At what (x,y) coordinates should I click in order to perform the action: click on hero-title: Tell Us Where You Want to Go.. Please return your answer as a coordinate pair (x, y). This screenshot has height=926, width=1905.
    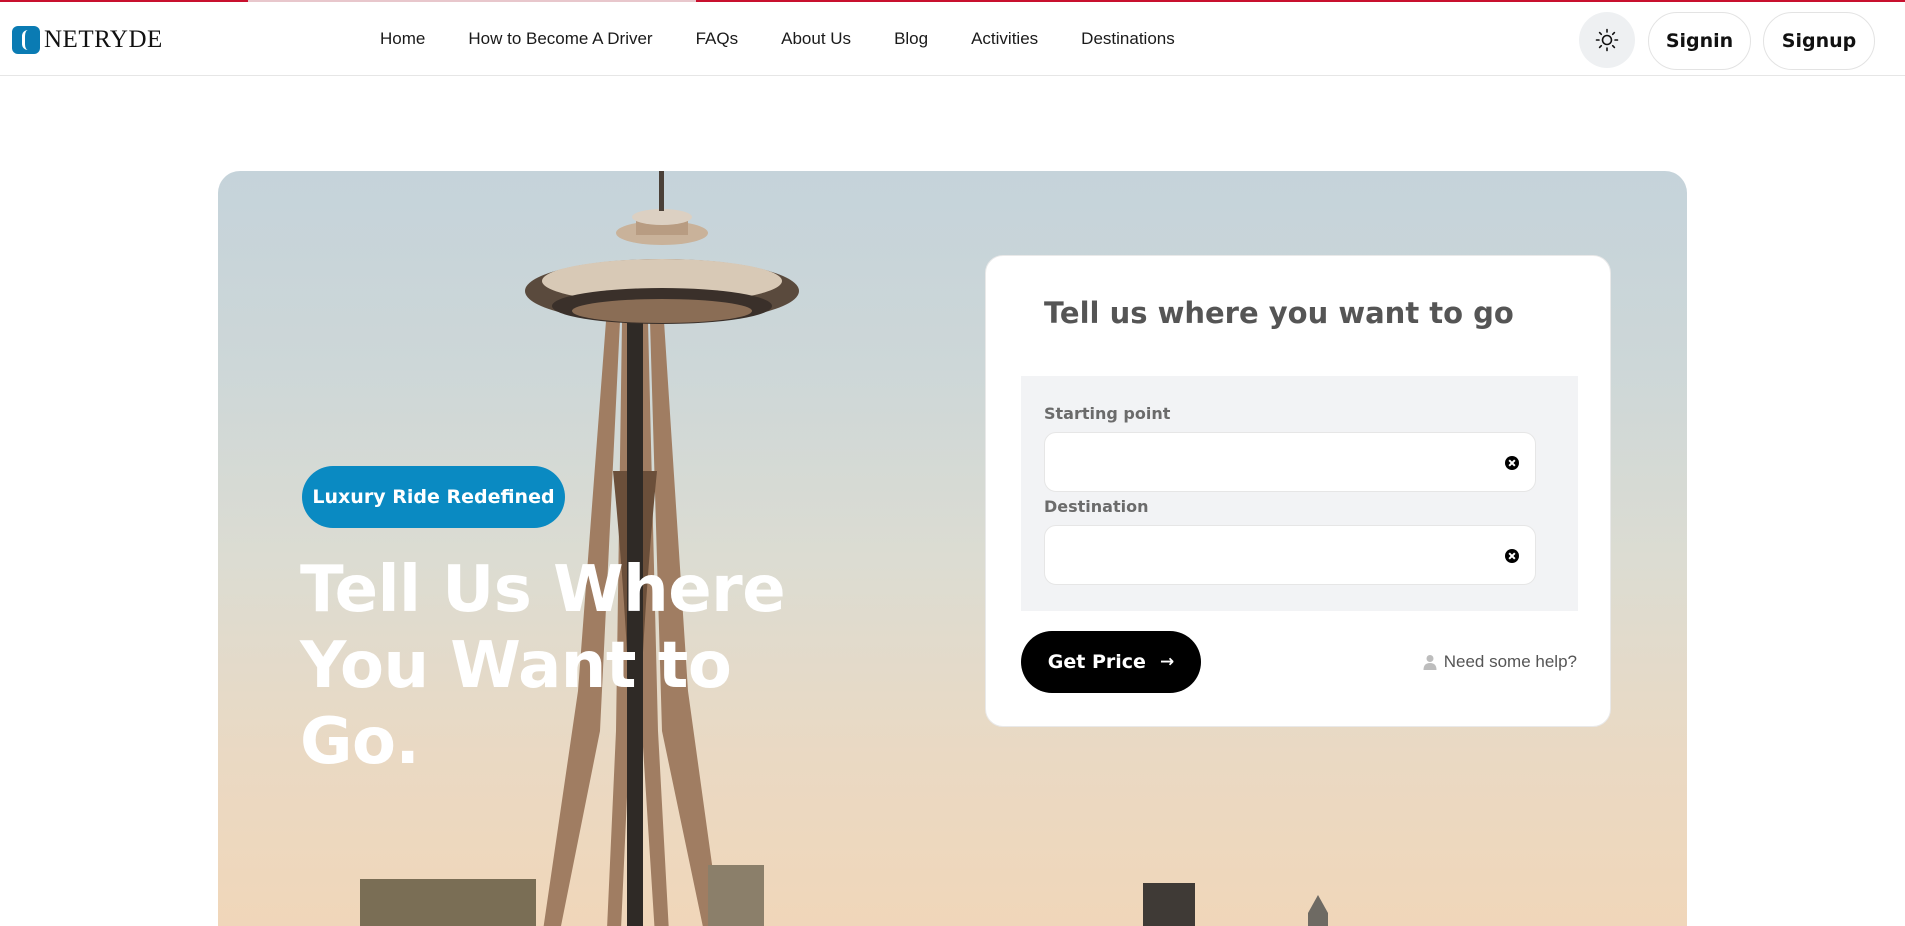
    Looking at the image, I should click on (580, 666).